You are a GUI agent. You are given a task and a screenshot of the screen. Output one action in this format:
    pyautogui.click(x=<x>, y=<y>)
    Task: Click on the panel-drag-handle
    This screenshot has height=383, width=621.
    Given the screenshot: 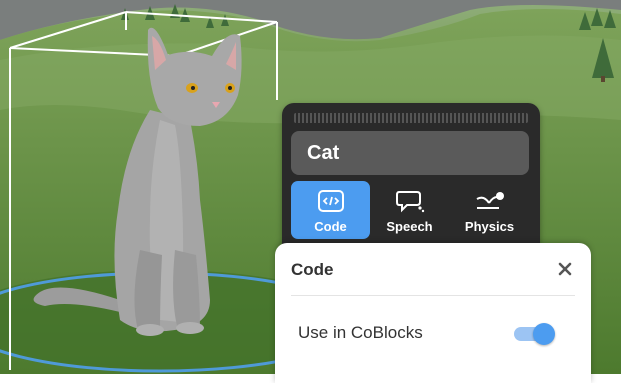 What is the action you would take?
    pyautogui.click(x=411, y=118)
    